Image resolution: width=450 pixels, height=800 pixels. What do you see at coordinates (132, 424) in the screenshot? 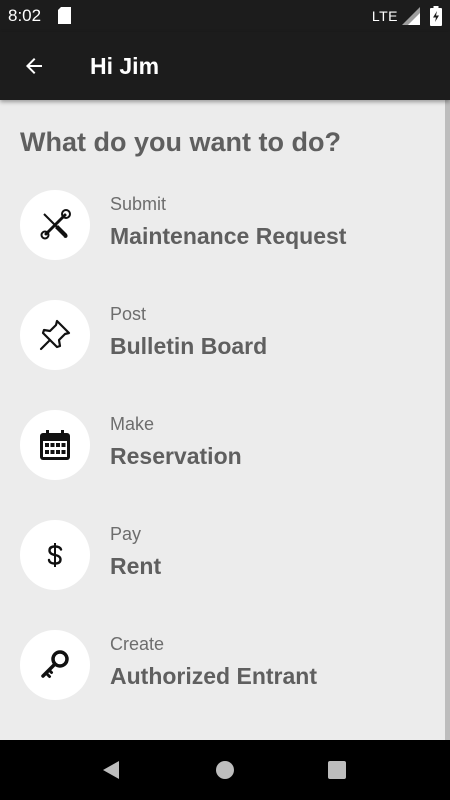
I see `menu-item-action: Make` at bounding box center [132, 424].